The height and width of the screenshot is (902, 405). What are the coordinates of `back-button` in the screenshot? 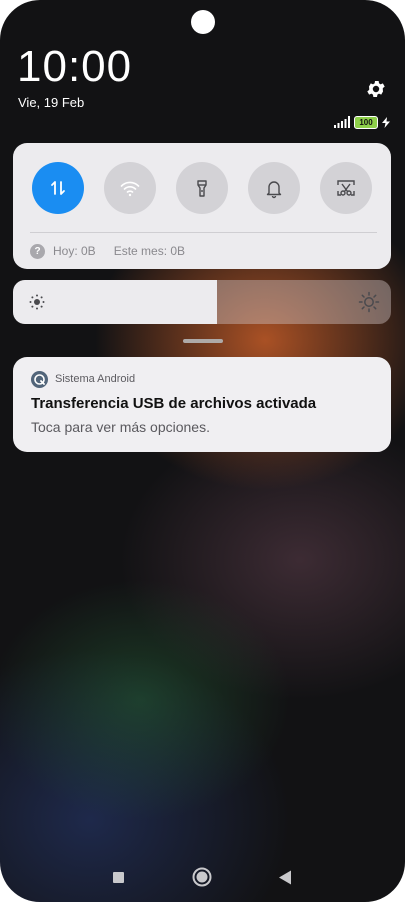 It's located at (285, 877).